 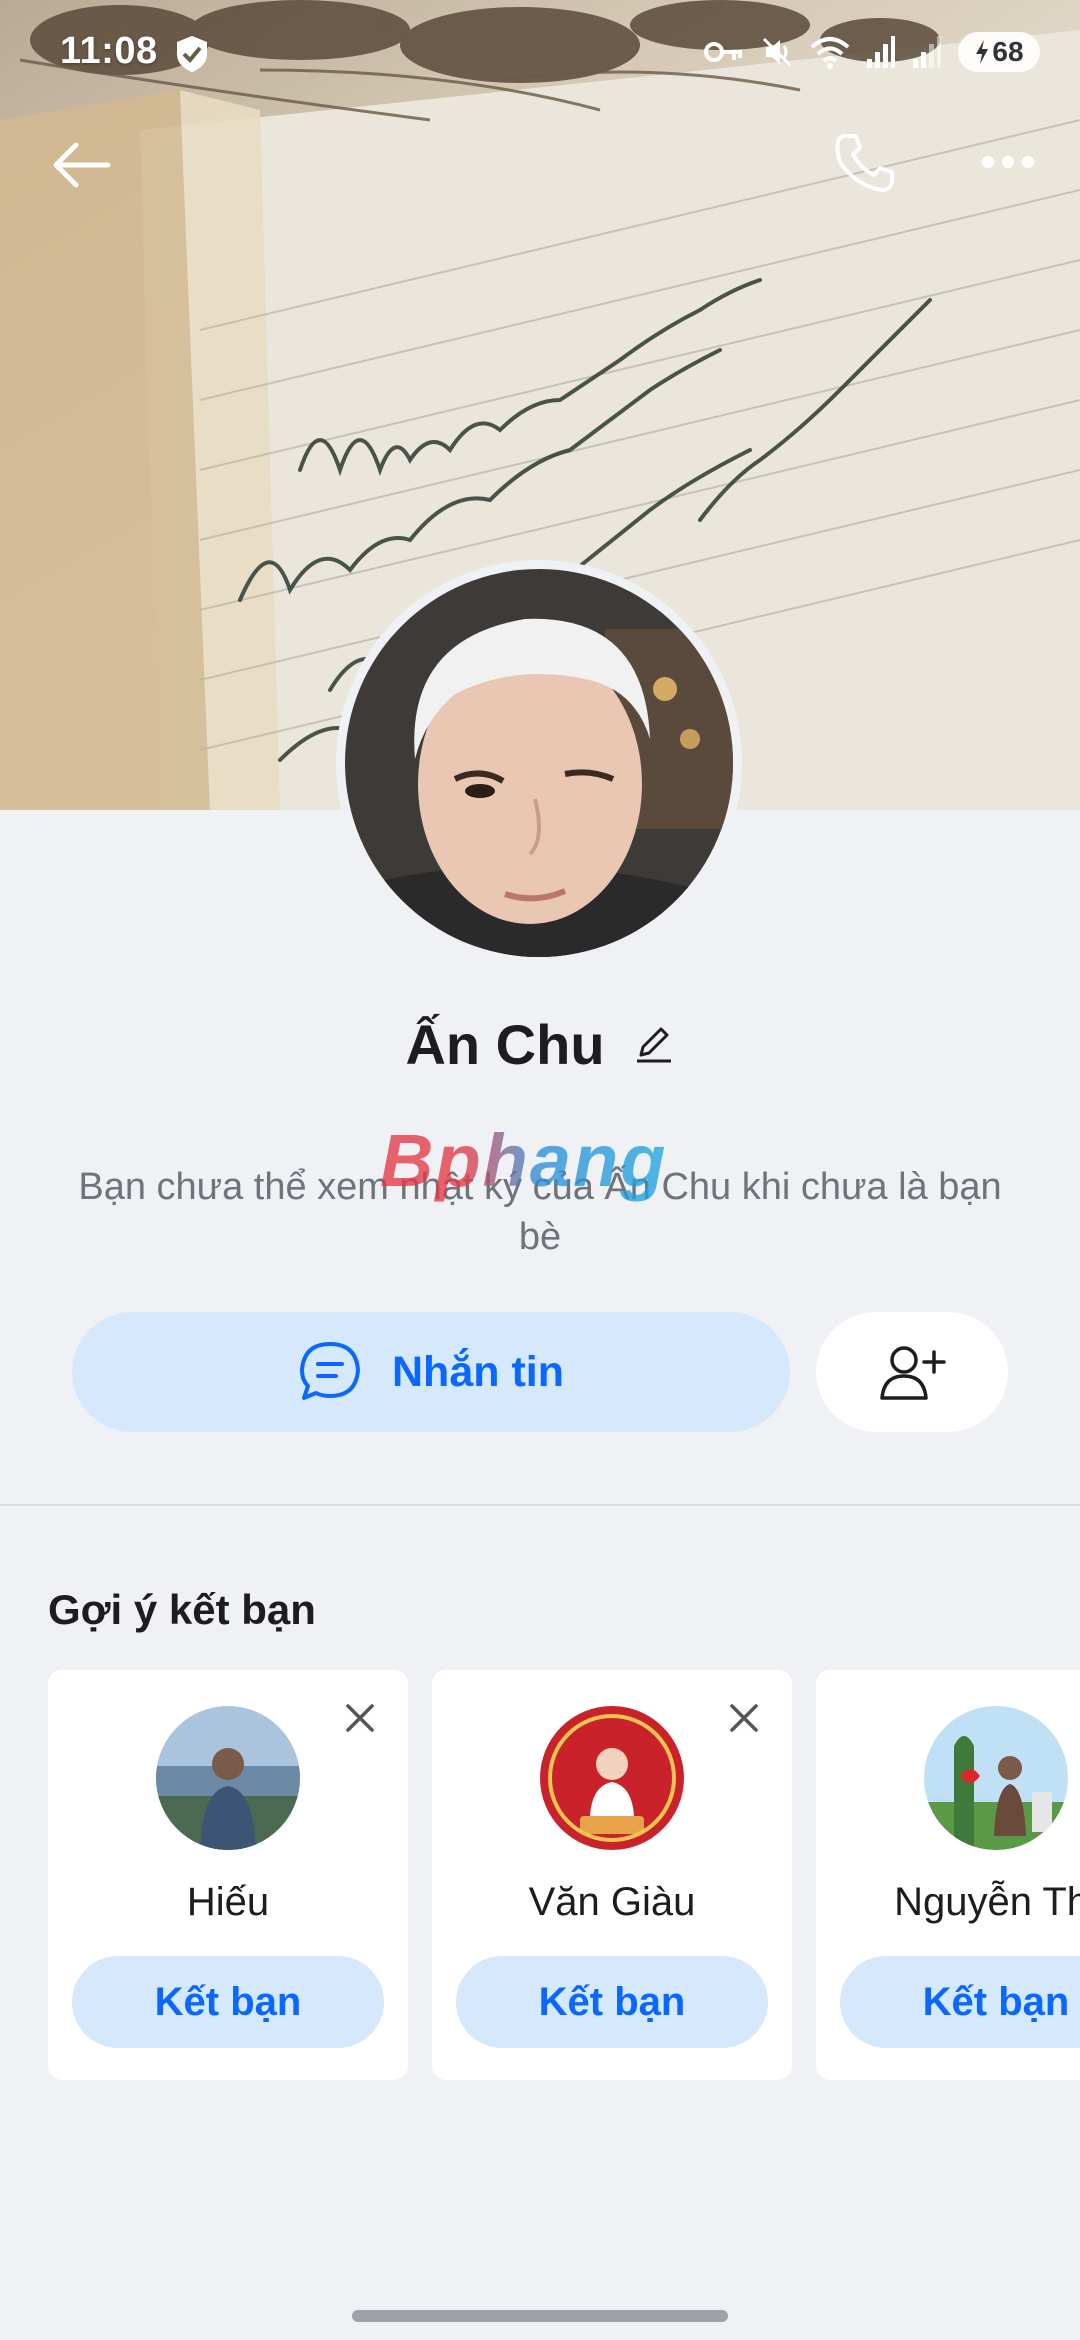 What do you see at coordinates (524, 1160) in the screenshot?
I see `watermark-logo: Bphang` at bounding box center [524, 1160].